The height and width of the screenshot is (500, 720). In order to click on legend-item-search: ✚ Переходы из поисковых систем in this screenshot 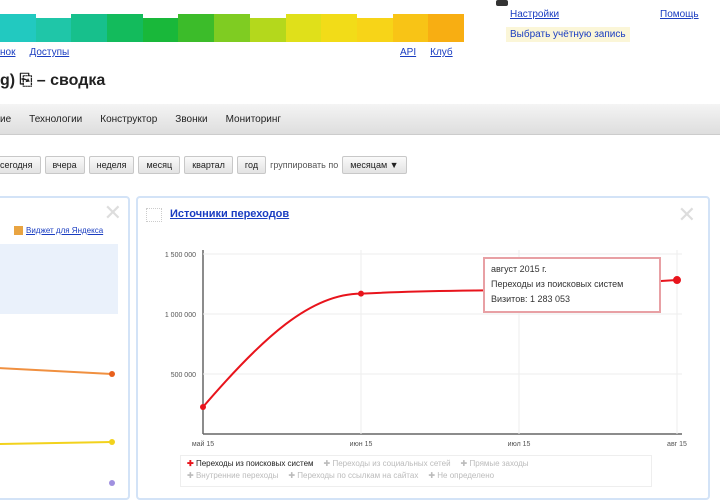, I will do `click(250, 463)`.